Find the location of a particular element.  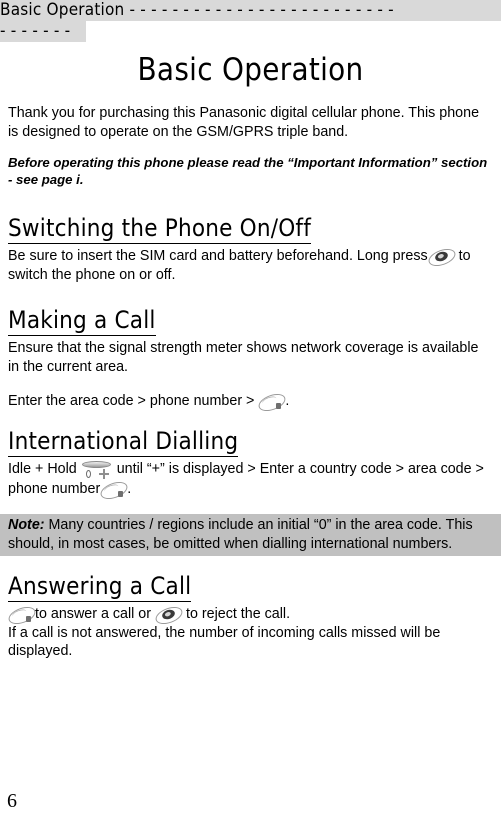

heading-making-a-call: Making a Call is located at coordinates (250, 321).